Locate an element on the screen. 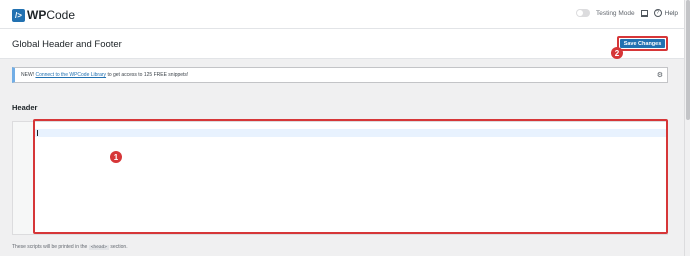 This screenshot has width=690, height=256. connect-library-link: Connect to the WPCode Library is located at coordinates (70, 75).